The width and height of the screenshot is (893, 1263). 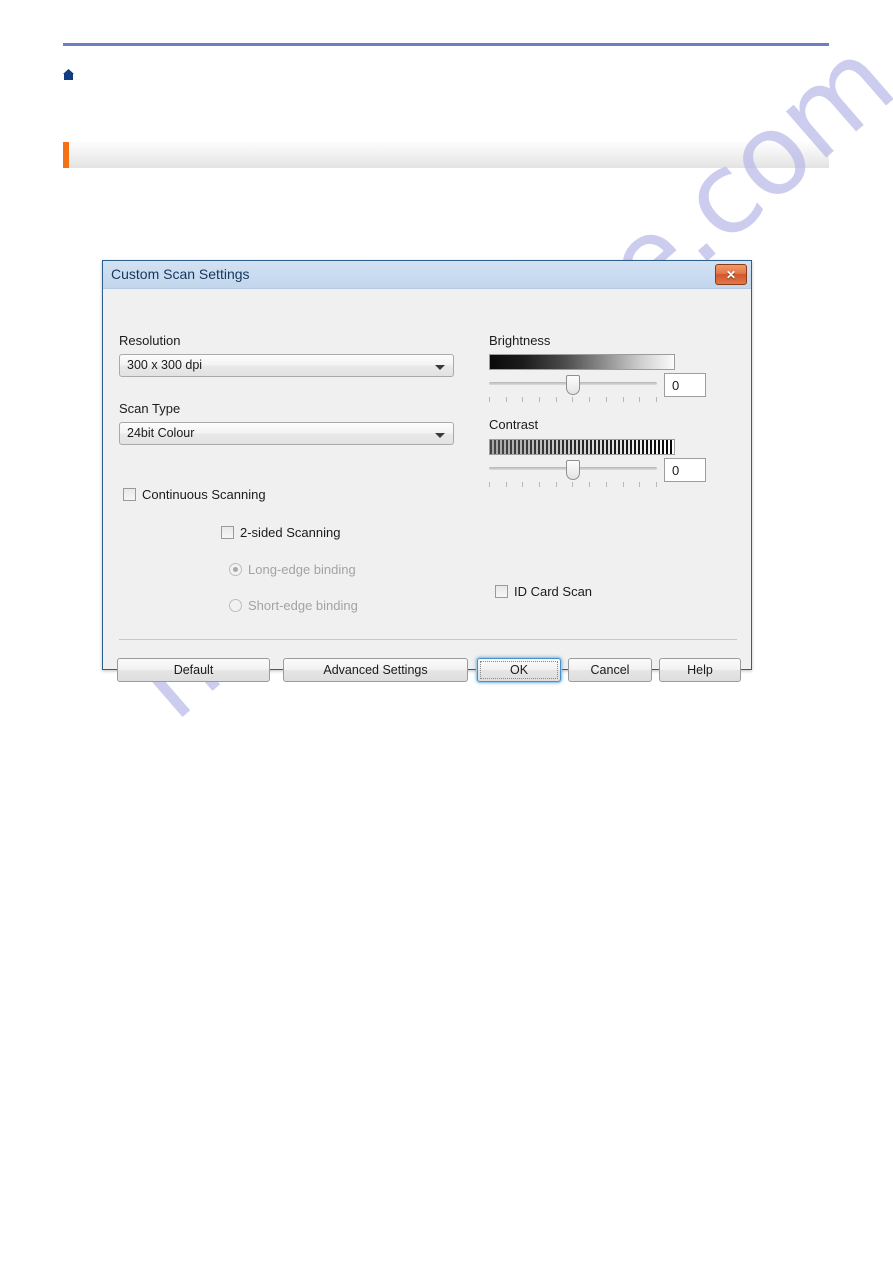 What do you see at coordinates (676, 385) in the screenshot?
I see `brightness-value: 0` at bounding box center [676, 385].